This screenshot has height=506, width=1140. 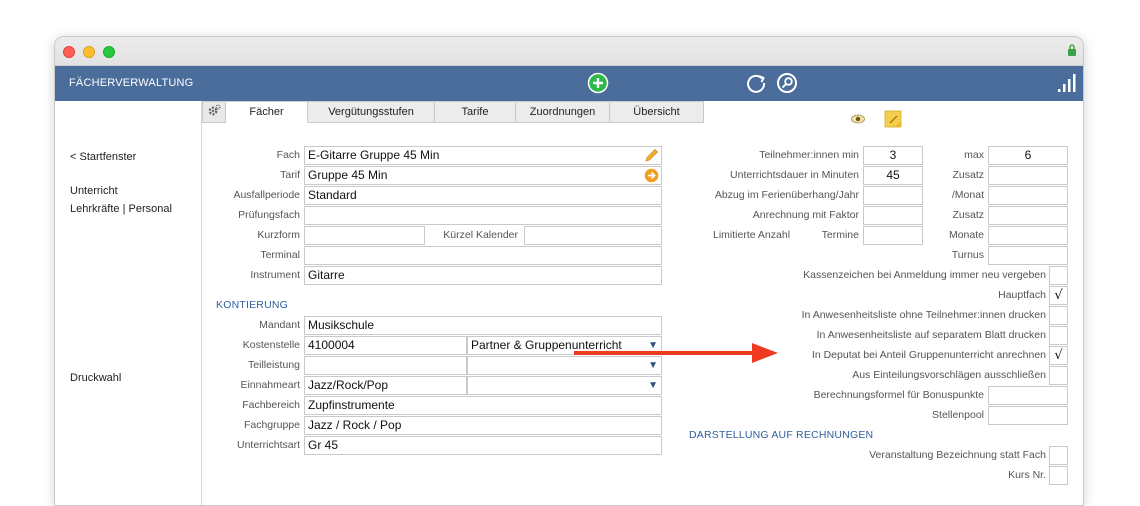 What do you see at coordinates (109, 52) in the screenshot?
I see `zoom-window-button` at bounding box center [109, 52].